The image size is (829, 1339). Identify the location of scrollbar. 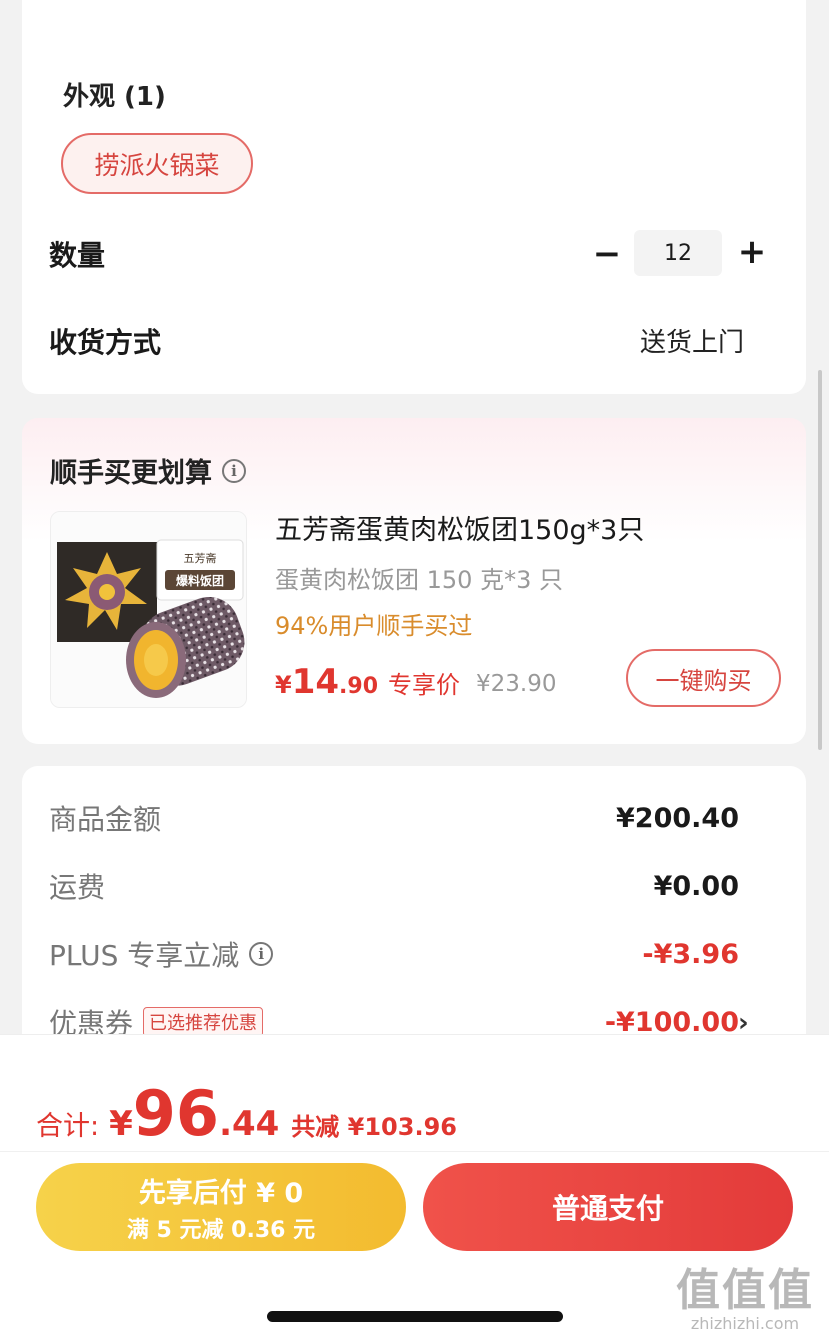
(820, 560).